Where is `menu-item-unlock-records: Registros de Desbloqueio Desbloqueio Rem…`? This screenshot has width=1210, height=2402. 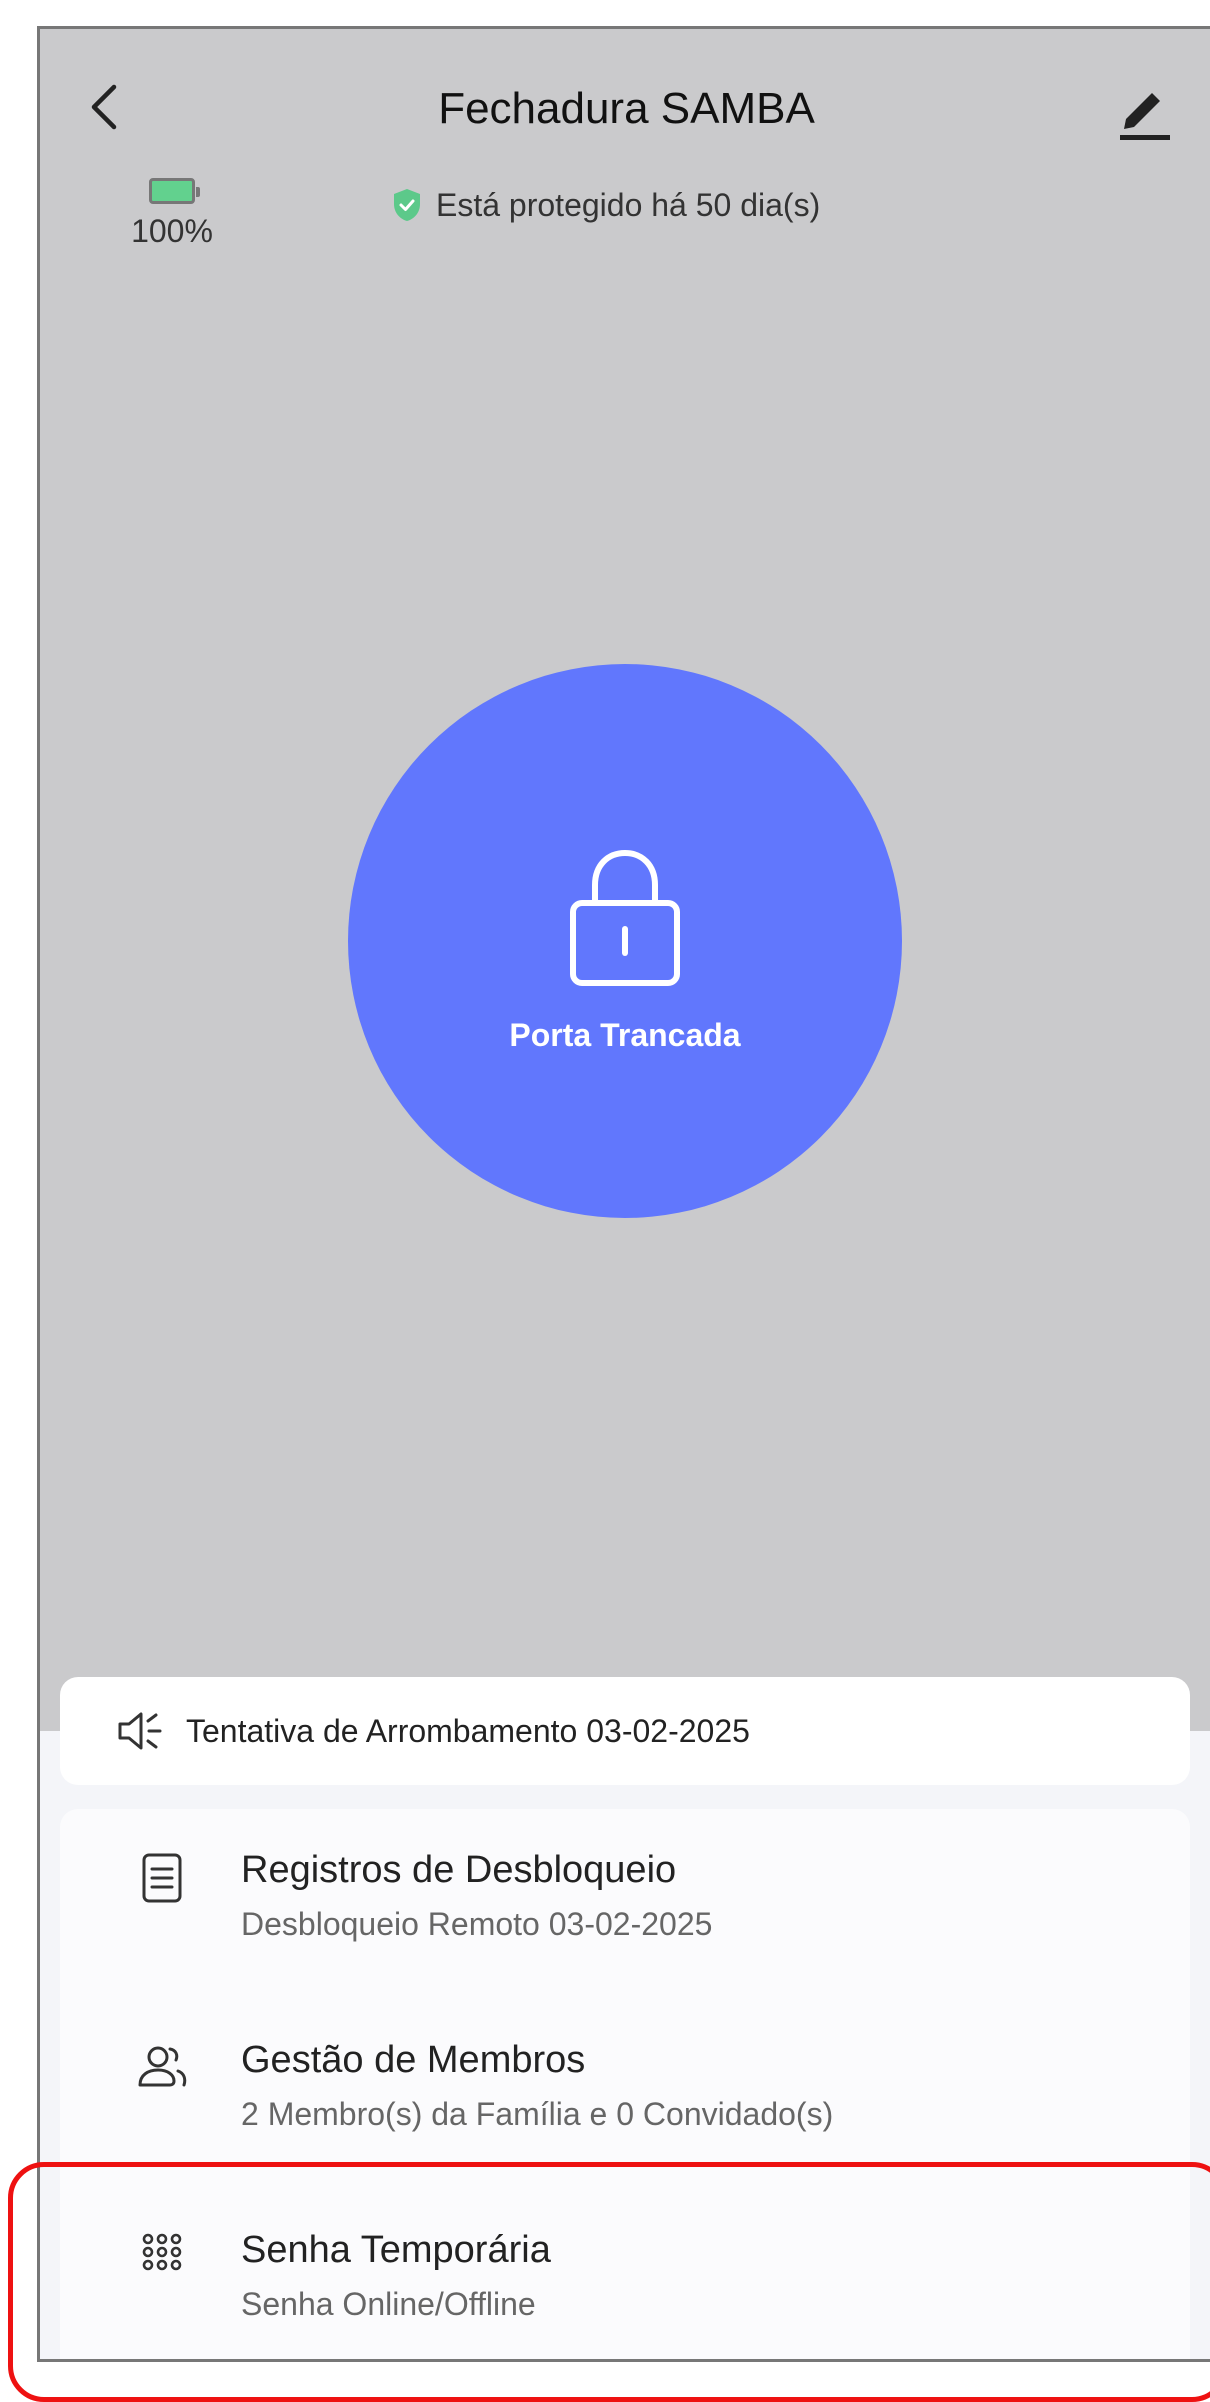 menu-item-unlock-records: Registros de Desbloqueio Desbloqueio Rem… is located at coordinates (625, 1904).